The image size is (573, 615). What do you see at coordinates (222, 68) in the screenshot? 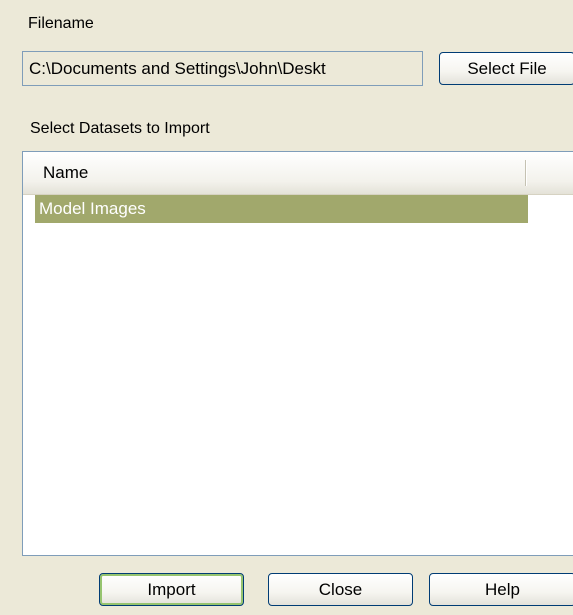
I see `filename-field: C:\Documents and Settings\John\Deskt` at bounding box center [222, 68].